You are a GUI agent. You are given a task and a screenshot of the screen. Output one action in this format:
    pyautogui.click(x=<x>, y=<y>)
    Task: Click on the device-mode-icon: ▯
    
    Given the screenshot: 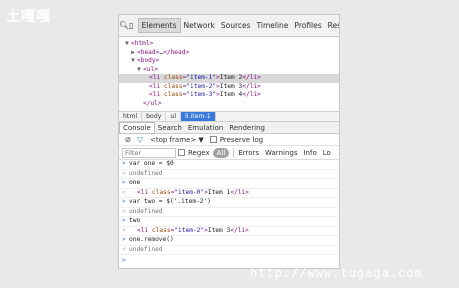 What is the action you would take?
    pyautogui.click(x=131, y=25)
    